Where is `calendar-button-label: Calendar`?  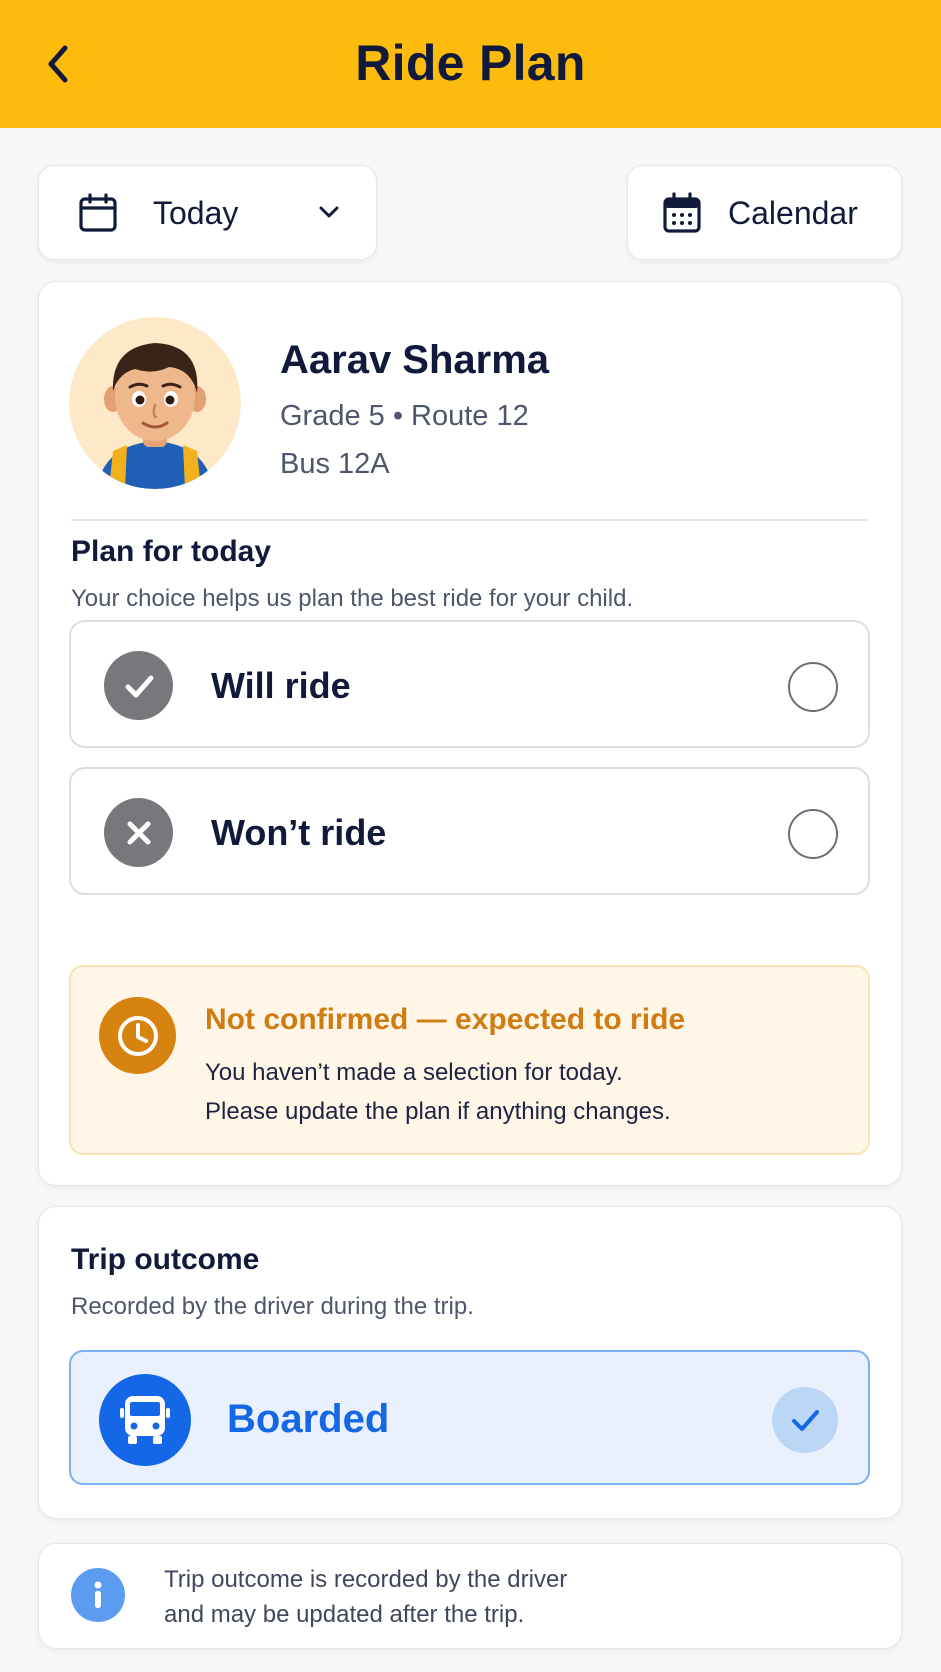 calendar-button-label: Calendar is located at coordinates (793, 213).